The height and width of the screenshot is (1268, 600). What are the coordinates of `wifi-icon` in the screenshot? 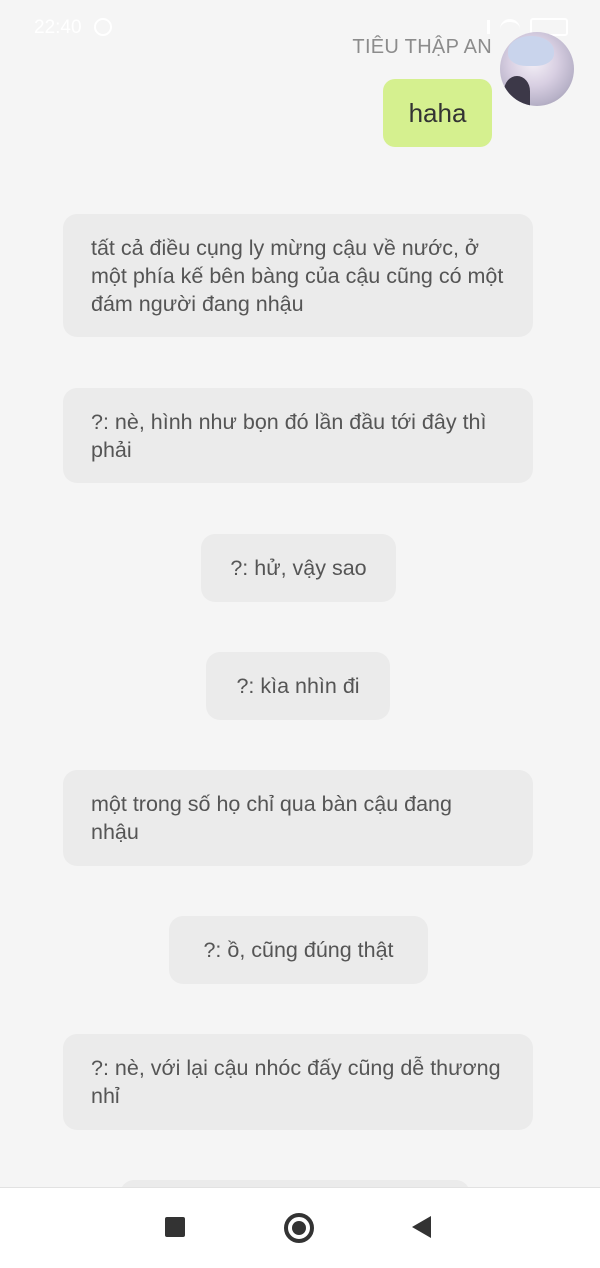 It's located at (510, 27).